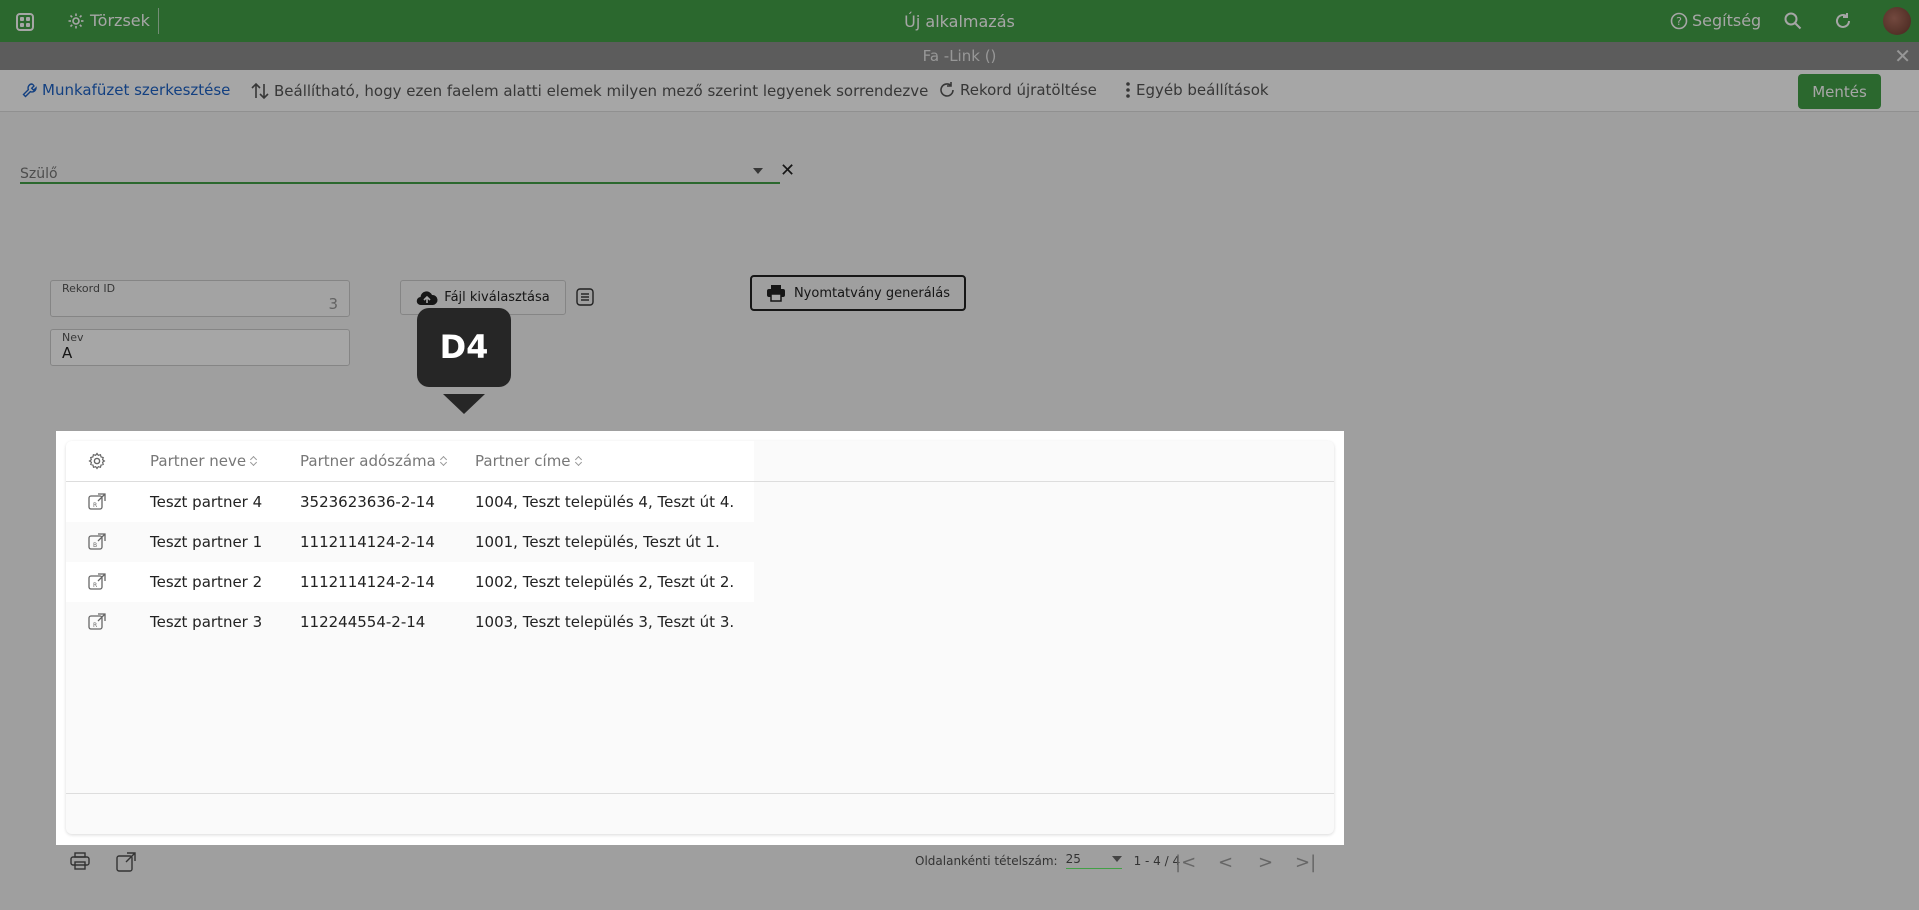  I want to click on app-title: Új alkalmazás, so click(959, 21).